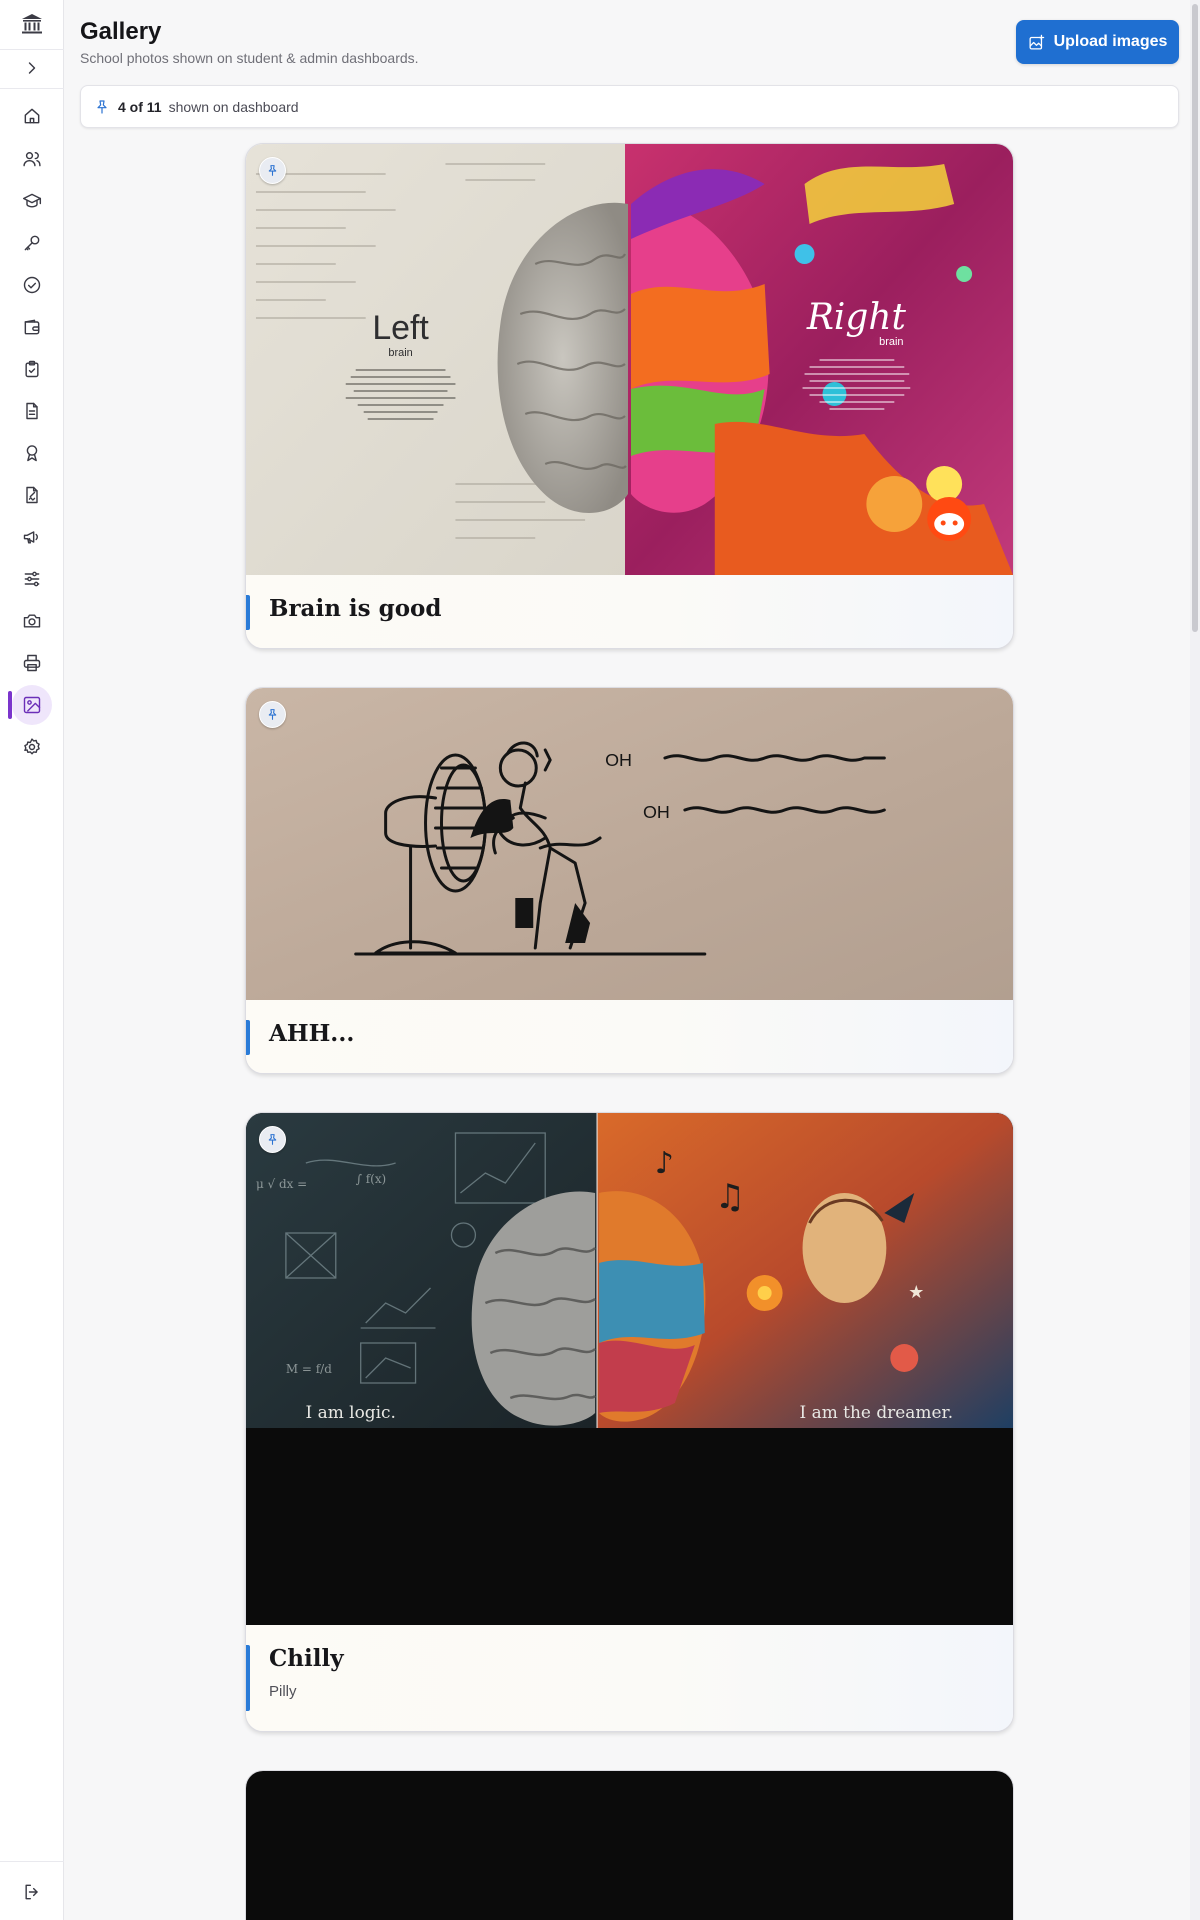 The height and width of the screenshot is (1920, 1200). I want to click on shout-1: OH, so click(618, 760).